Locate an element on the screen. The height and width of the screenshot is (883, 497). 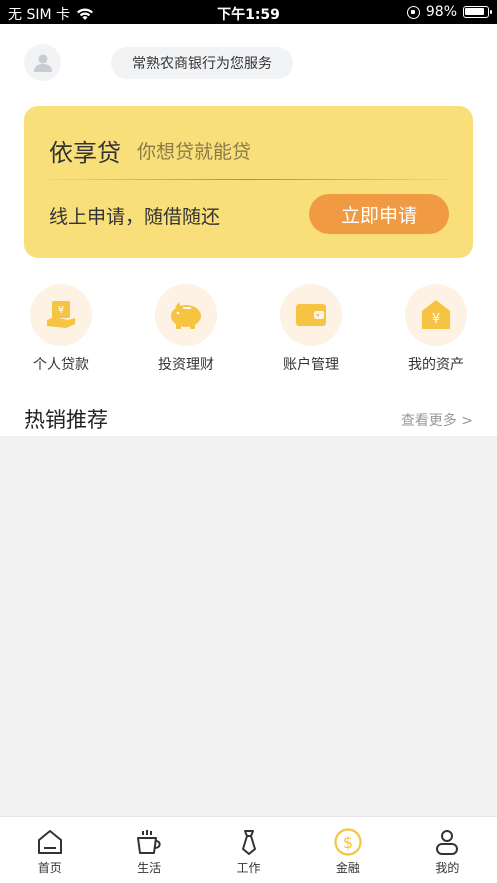
menu-label: 投资理财 is located at coordinates (186, 365).